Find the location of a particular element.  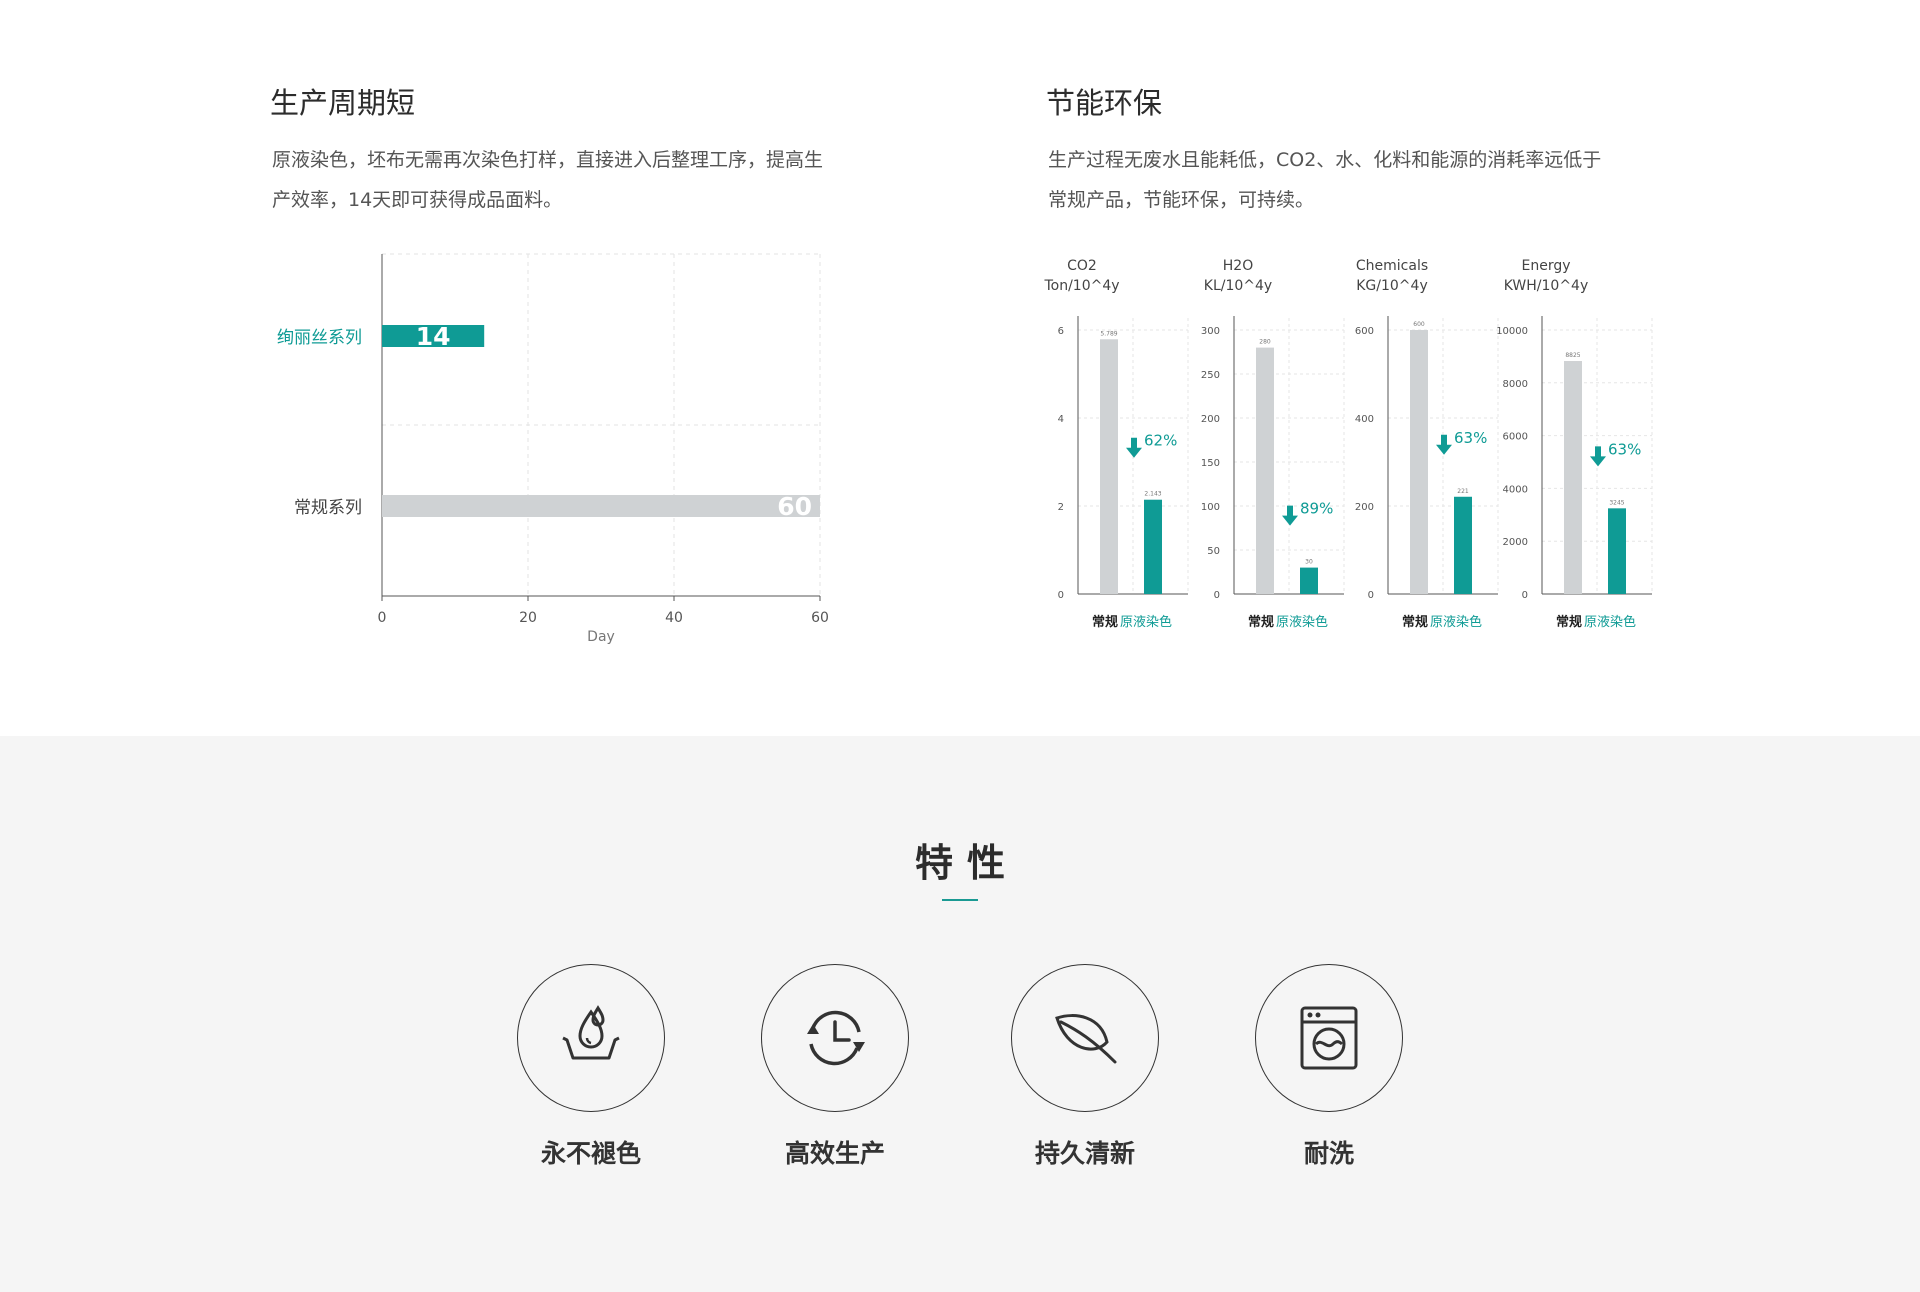

section-desc-production-line2: 产效率，14天即可获得成品面料。 is located at coordinates (417, 200).